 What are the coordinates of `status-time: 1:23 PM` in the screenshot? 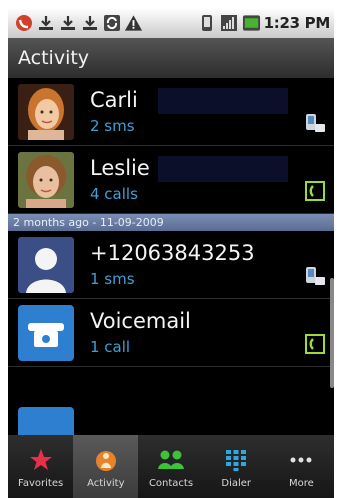 It's located at (297, 23).